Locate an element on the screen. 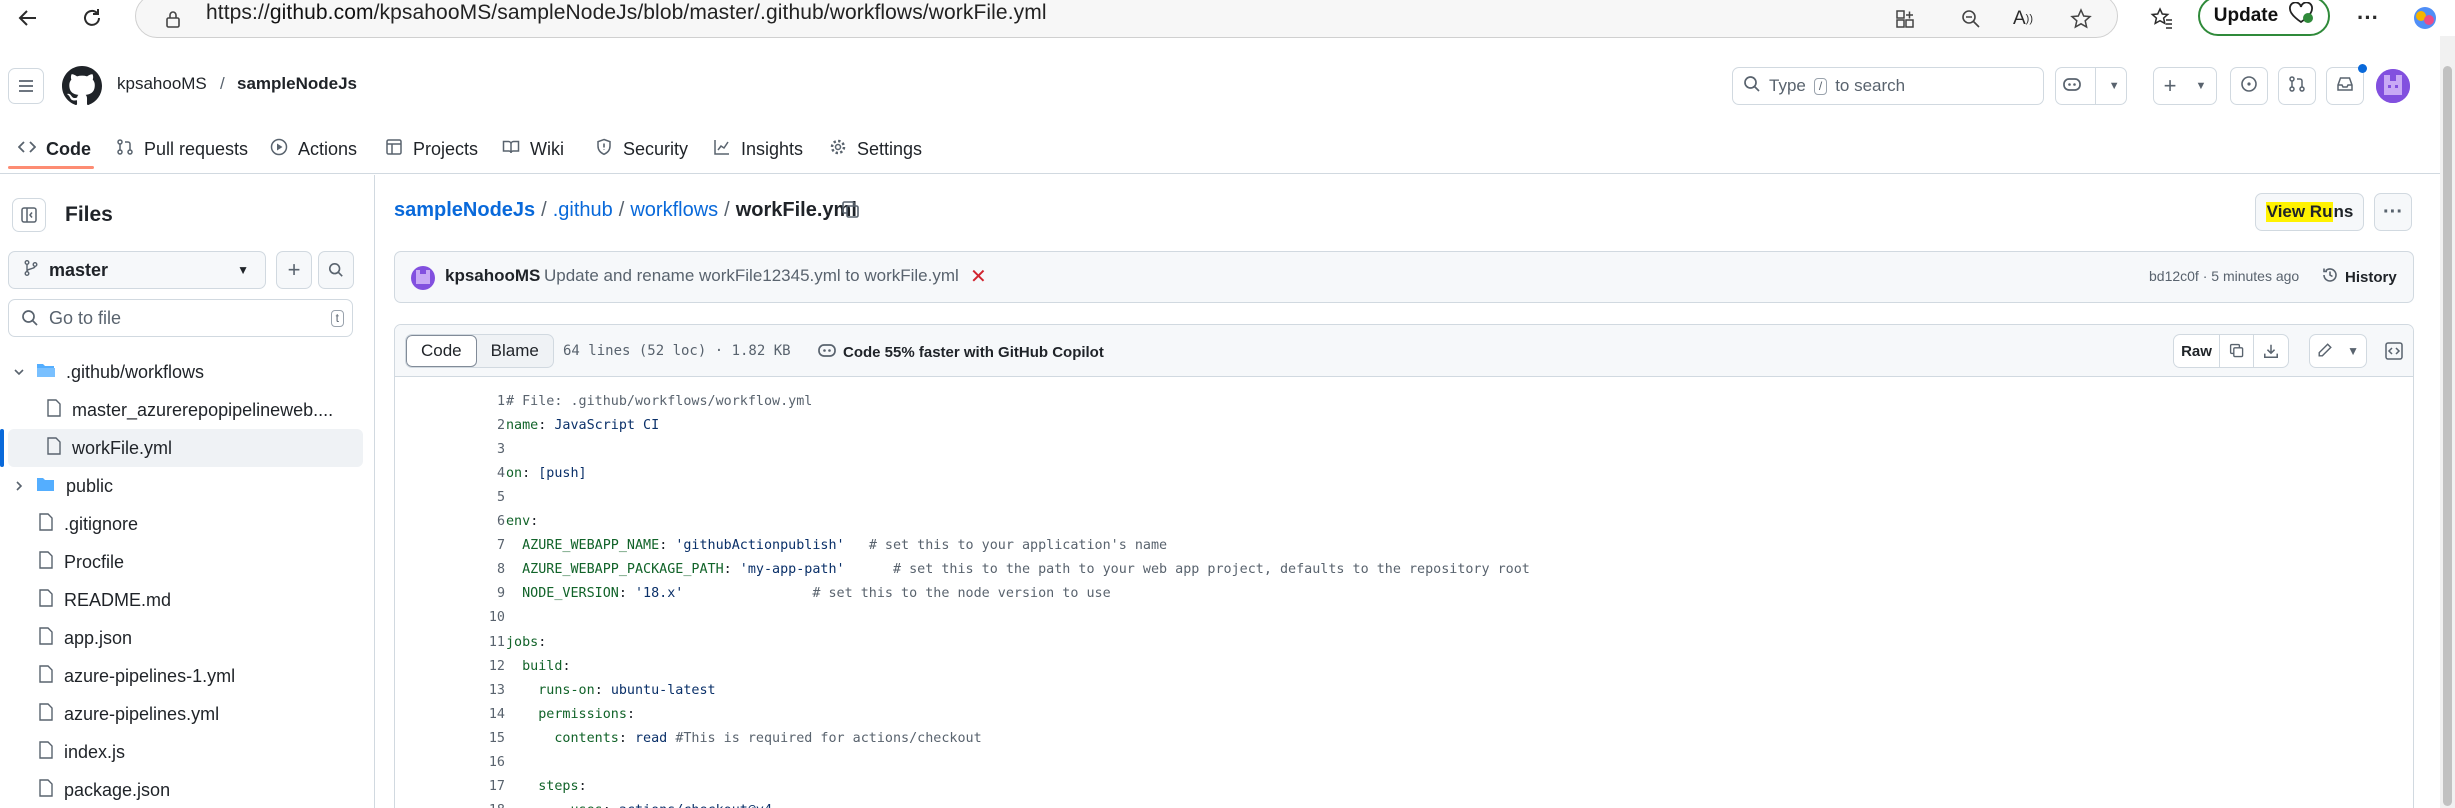 The image size is (2455, 808). zoom-out-icon is located at coordinates (1971, 19).